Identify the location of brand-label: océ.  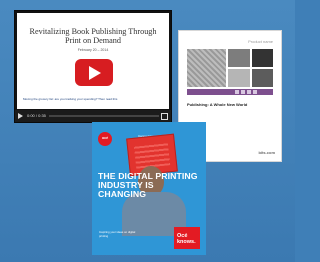
(105, 138).